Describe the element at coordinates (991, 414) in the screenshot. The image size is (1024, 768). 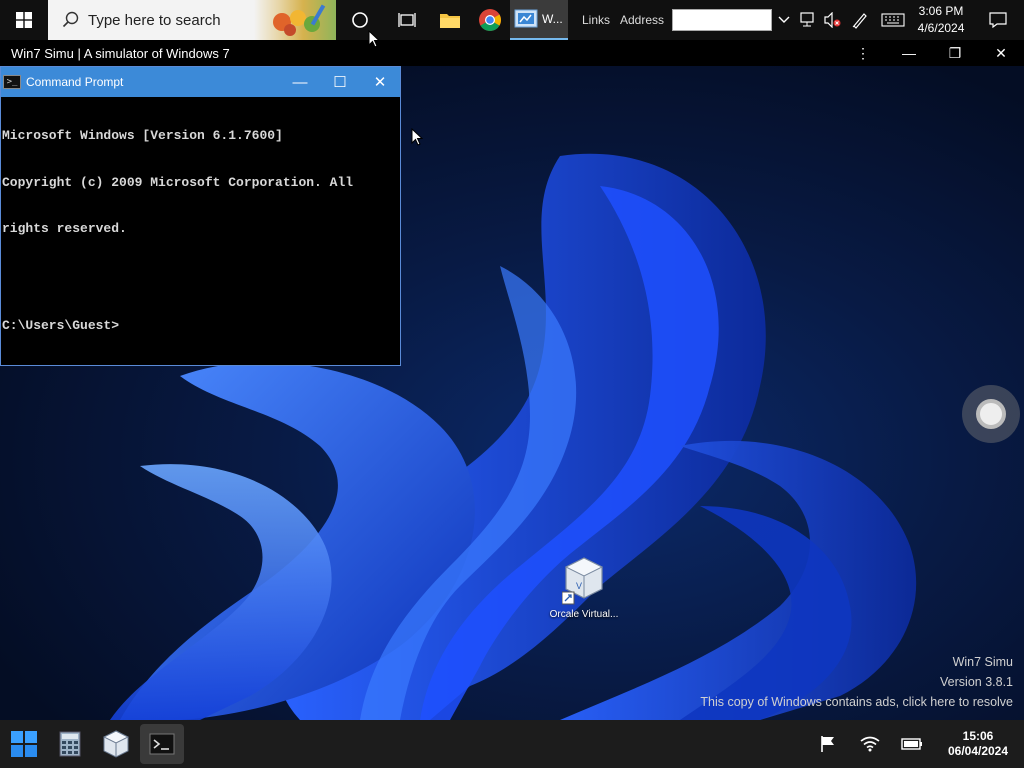
I see `assistive-touch-button` at that location.